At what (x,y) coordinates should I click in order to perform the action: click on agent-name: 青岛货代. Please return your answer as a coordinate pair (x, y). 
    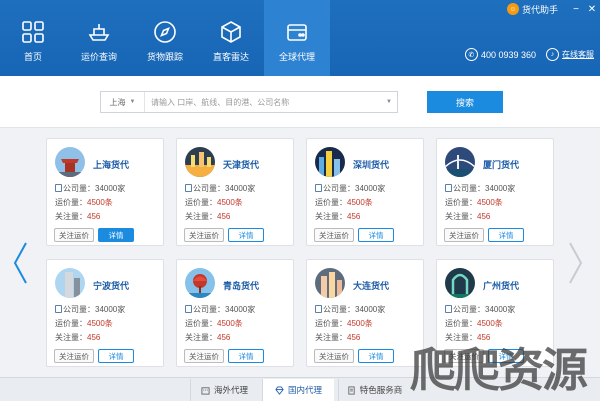
    Looking at the image, I should click on (241, 286).